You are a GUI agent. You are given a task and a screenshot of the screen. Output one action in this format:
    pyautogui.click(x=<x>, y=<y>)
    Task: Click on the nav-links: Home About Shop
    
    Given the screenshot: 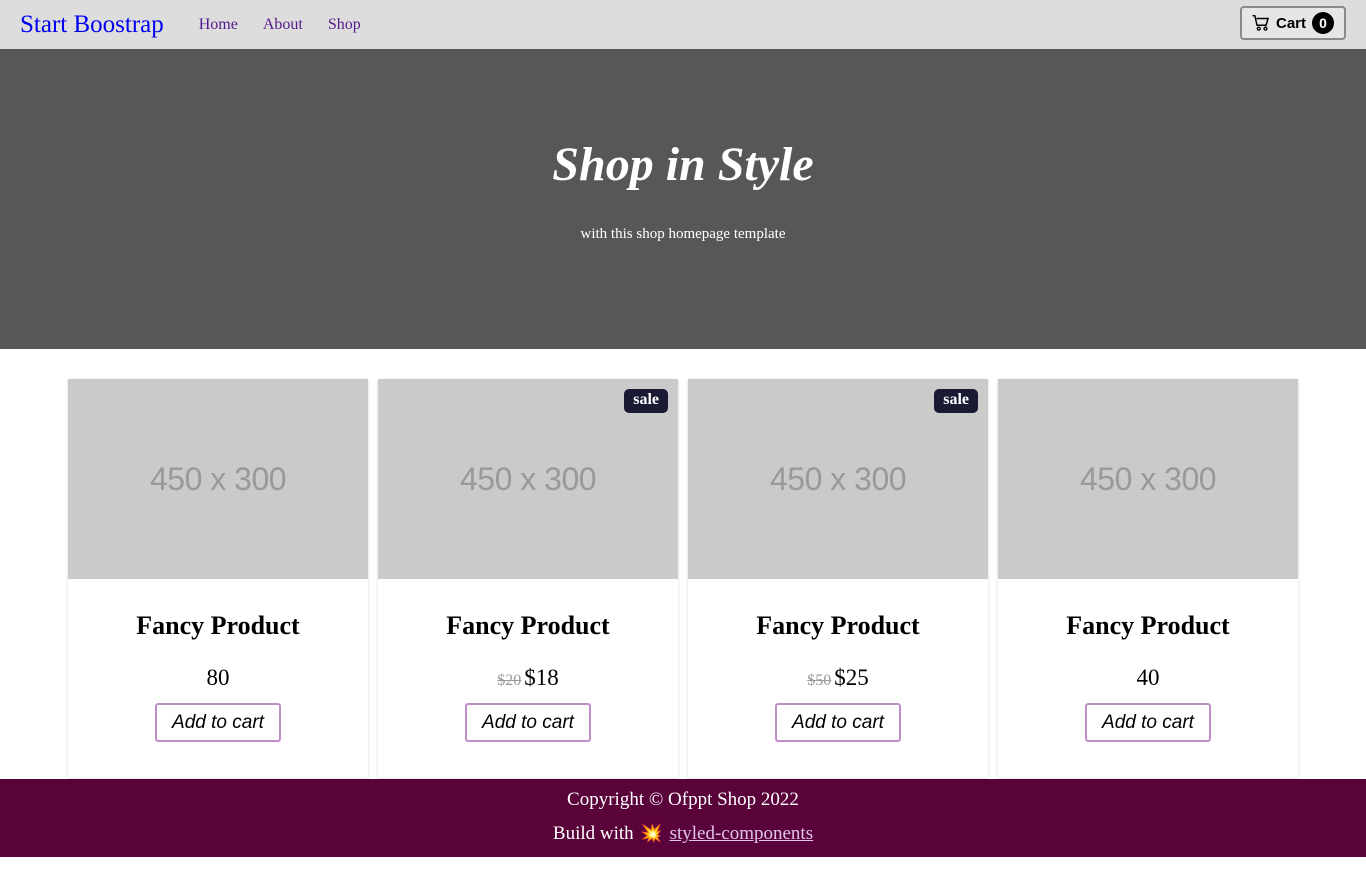 What is the action you would take?
    pyautogui.click(x=279, y=25)
    